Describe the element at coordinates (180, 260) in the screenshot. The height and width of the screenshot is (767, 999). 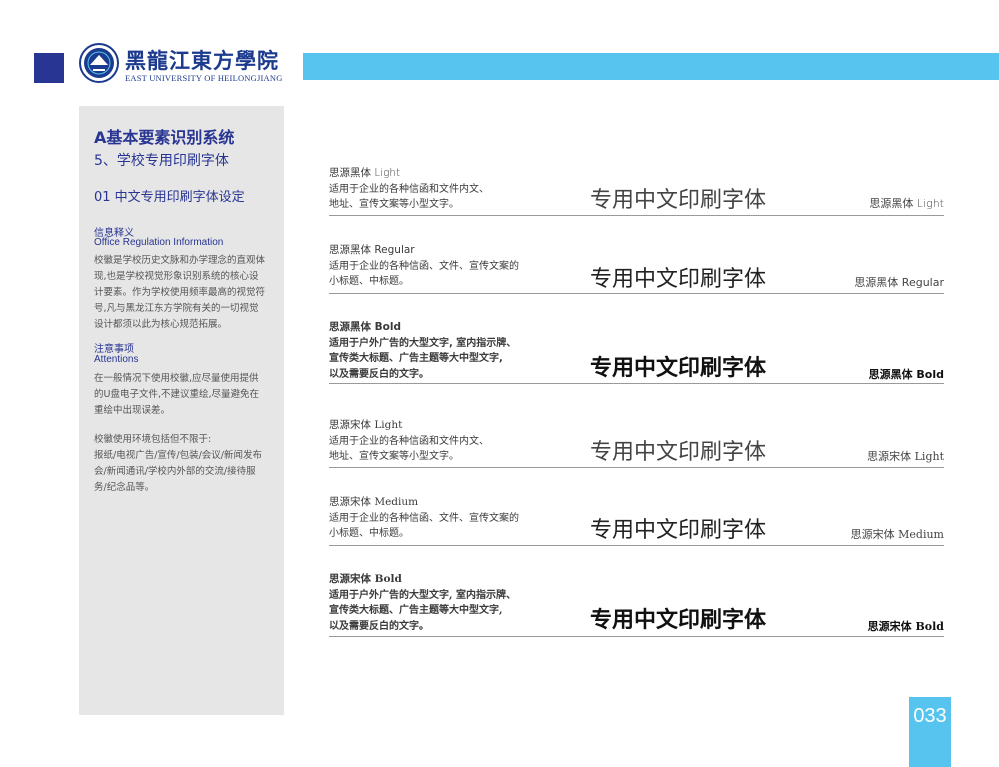
I see `info-line: 校徽是学校历史文脉和办学理念的直观体` at that location.